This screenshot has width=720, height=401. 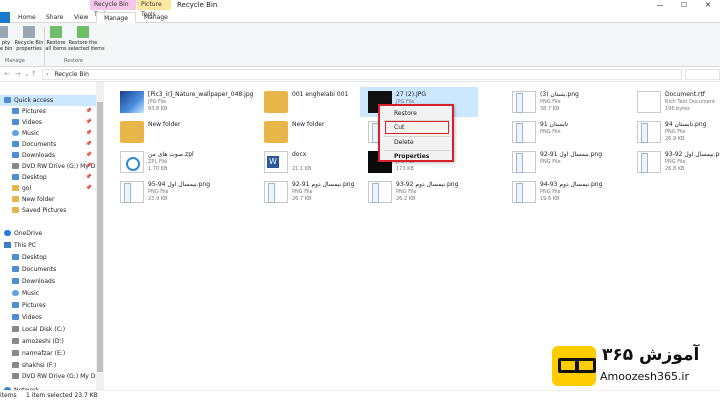 I want to click on file-item: تابستان 94.png PNG File 26.9 KB, so click(x=674, y=132).